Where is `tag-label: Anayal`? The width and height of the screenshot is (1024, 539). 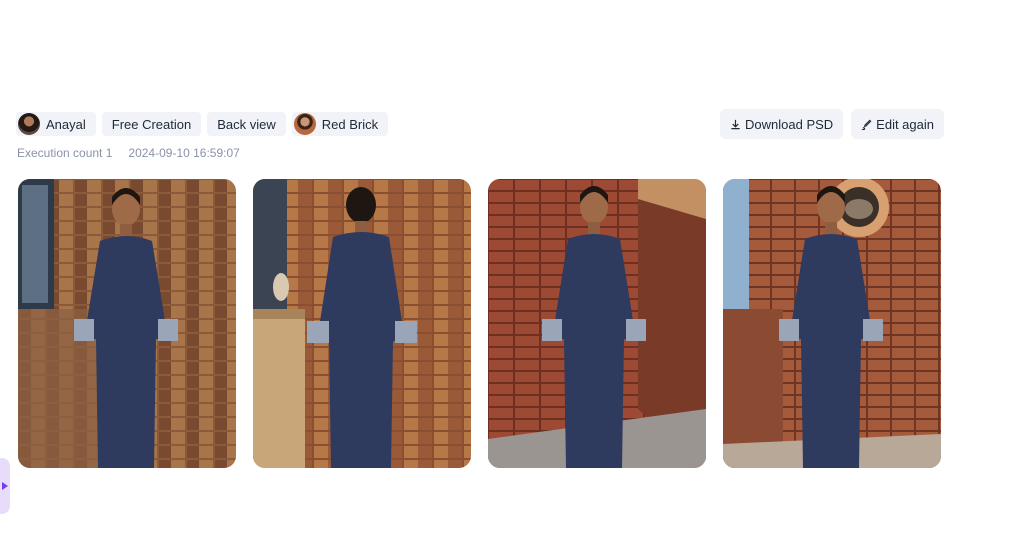 tag-label: Anayal is located at coordinates (66, 124).